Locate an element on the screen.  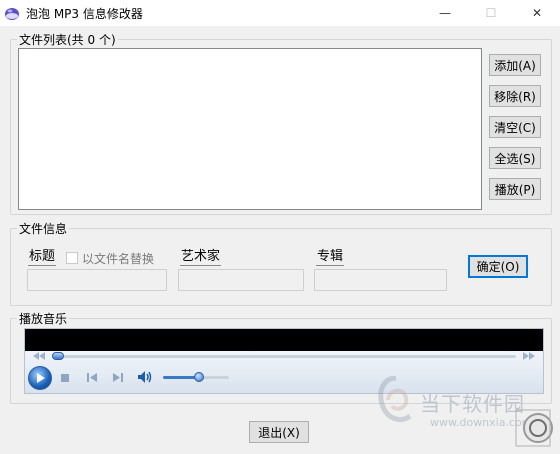
ok-button: 确定(O) is located at coordinates (498, 266).